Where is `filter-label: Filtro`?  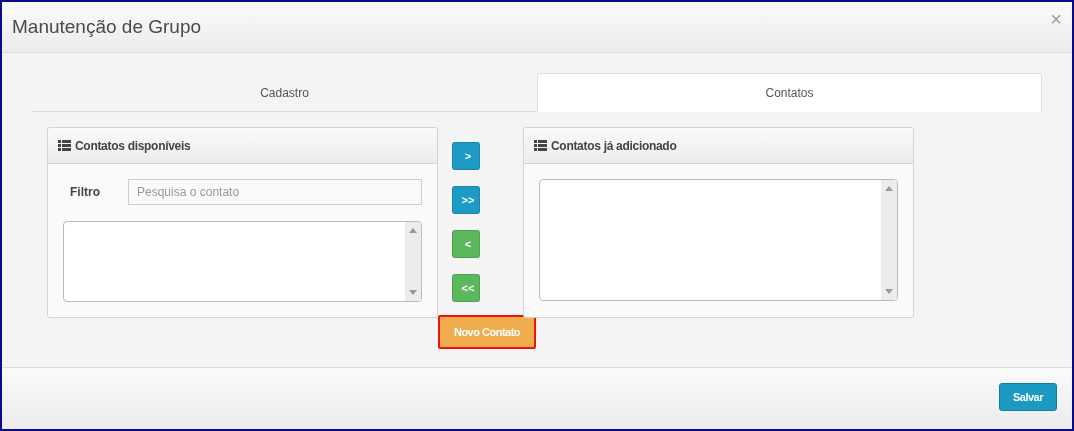 filter-label: Filtro is located at coordinates (85, 192).